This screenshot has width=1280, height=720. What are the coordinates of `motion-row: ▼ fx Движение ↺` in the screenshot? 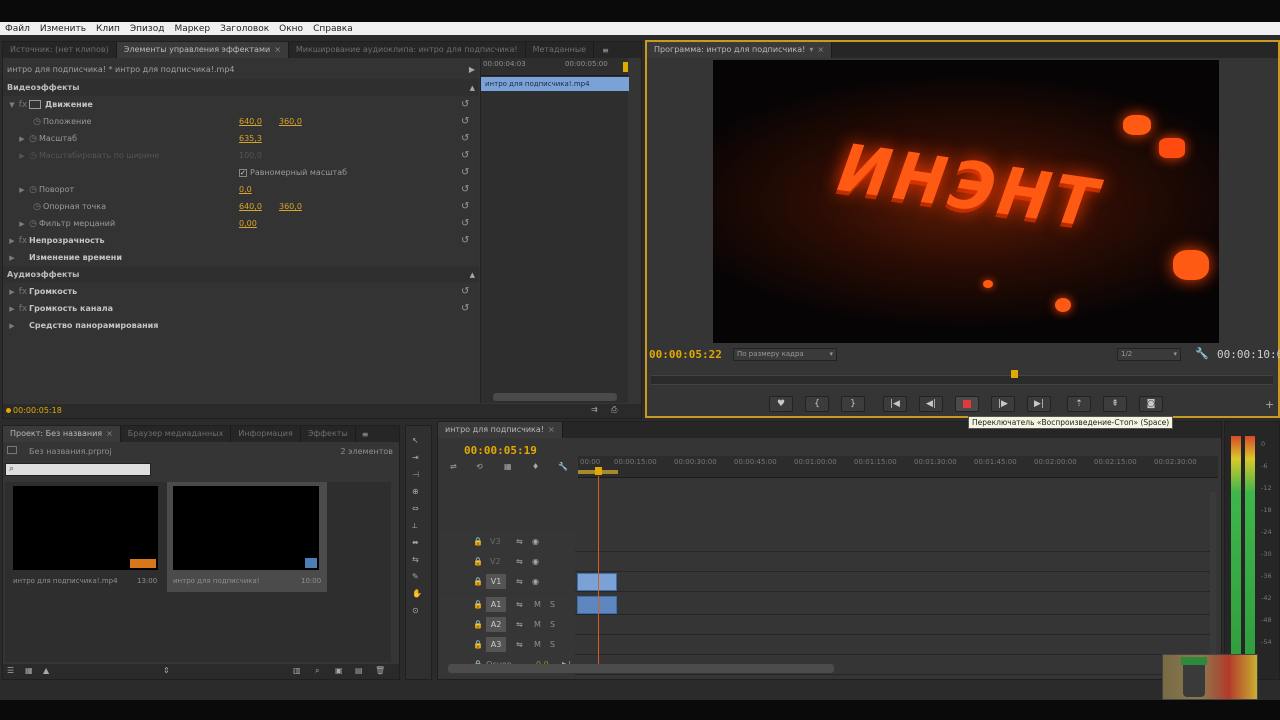 It's located at (241, 104).